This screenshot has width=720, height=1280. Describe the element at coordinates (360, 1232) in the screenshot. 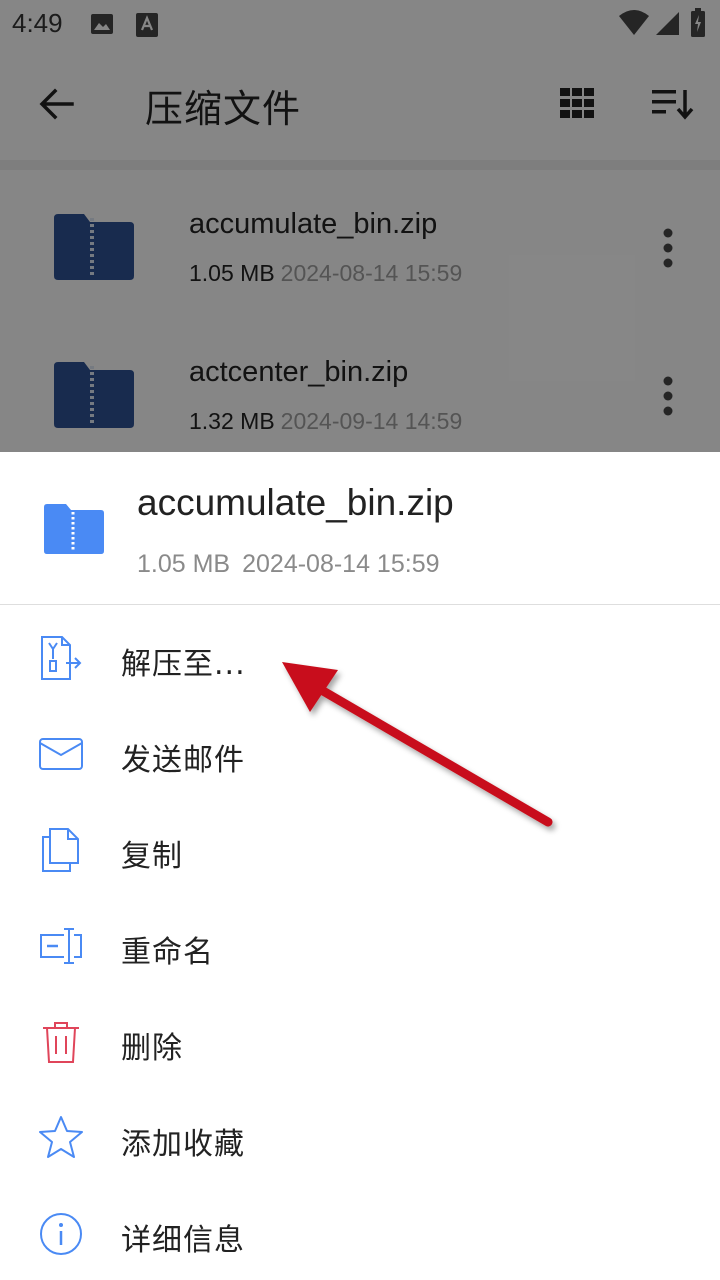

I see `details-action: 详细信息` at that location.